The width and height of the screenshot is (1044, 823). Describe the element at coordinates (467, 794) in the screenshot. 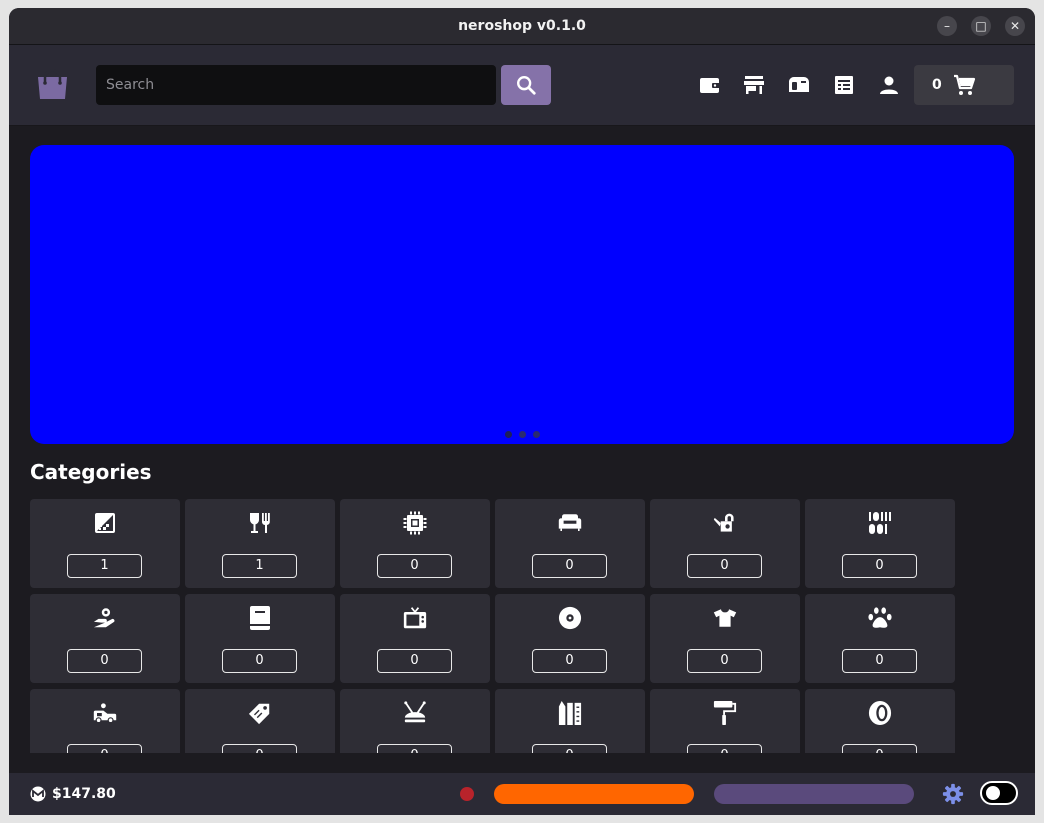

I see `connection-status-indicator` at that location.